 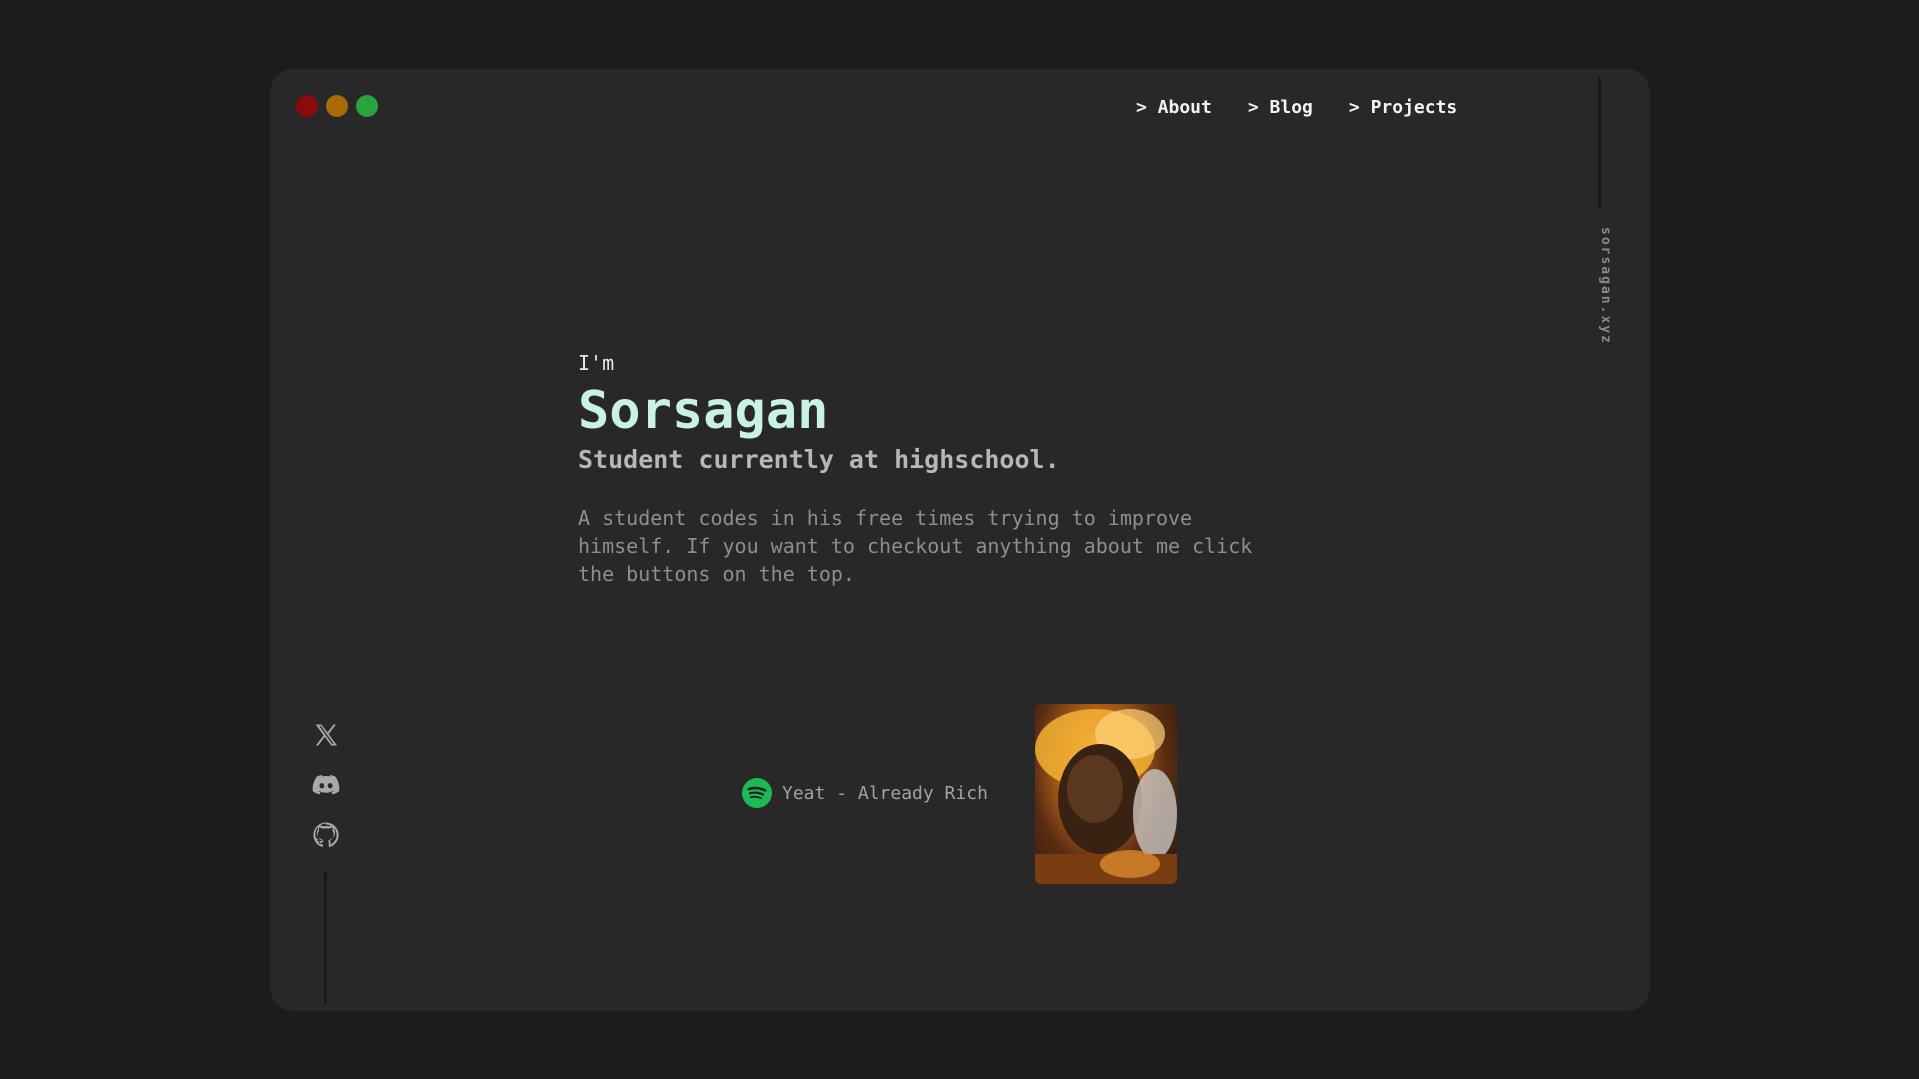 I want to click on top-nav: > About > Blog > Projects, so click(x=1296, y=107).